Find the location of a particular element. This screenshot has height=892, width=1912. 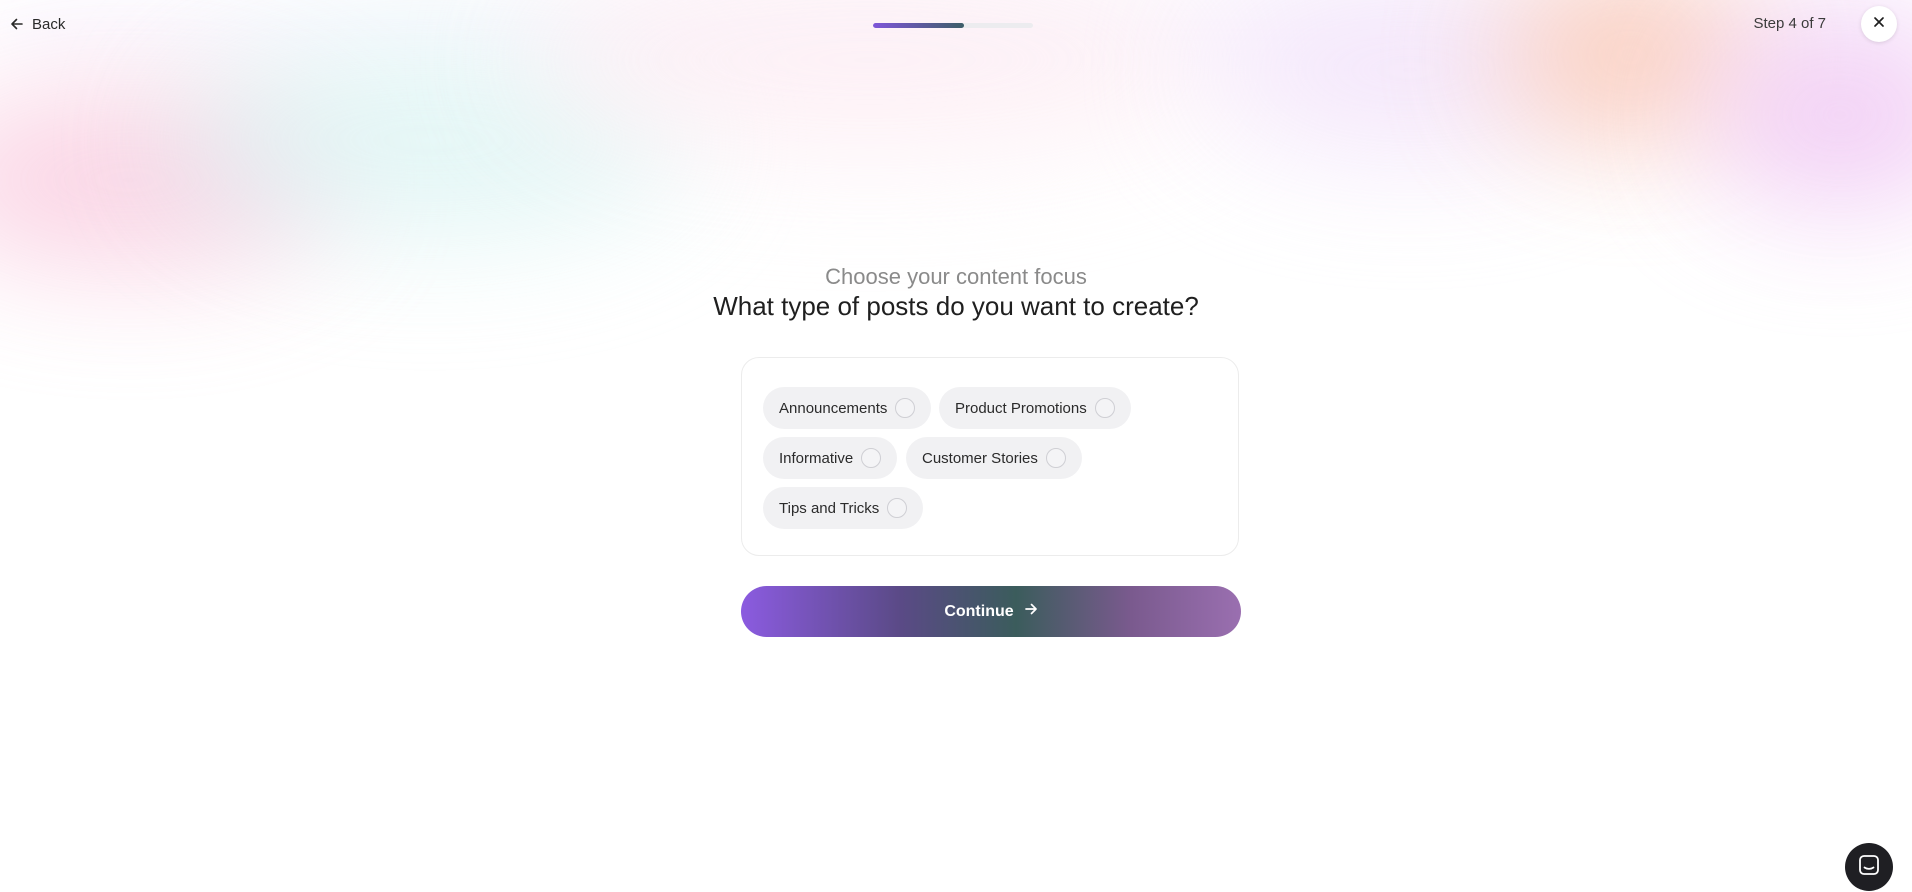

chat-launcher-button is located at coordinates (1869, 867).